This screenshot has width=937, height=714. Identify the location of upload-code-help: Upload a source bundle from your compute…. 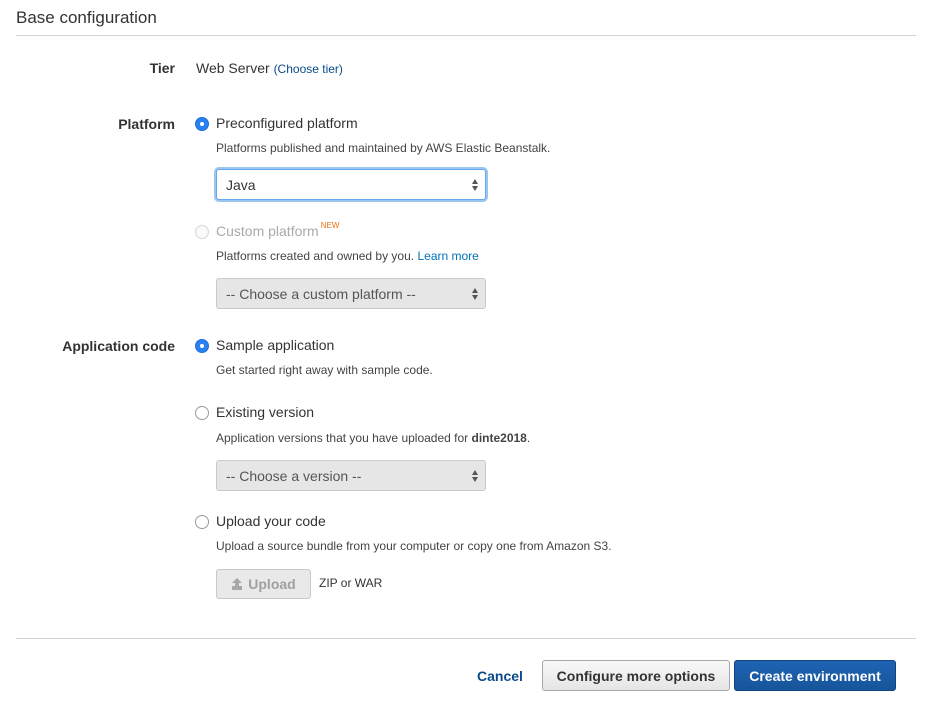
(414, 546).